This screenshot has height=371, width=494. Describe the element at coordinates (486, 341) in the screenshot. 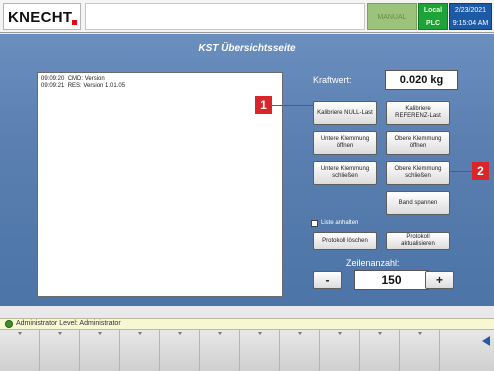

I see `back-arrow-icon` at that location.